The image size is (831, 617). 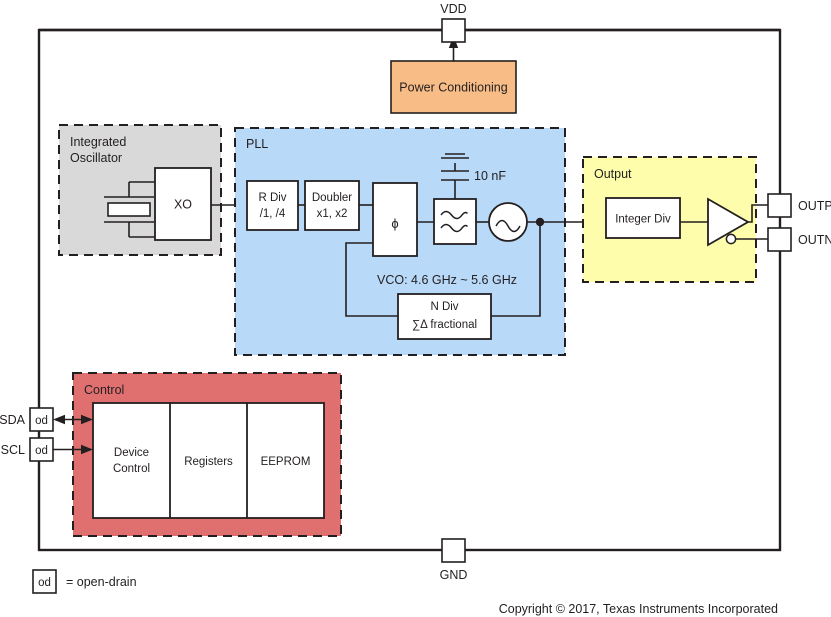 I want to click on r-div-label-line2: /1, /4, so click(x=273, y=214).